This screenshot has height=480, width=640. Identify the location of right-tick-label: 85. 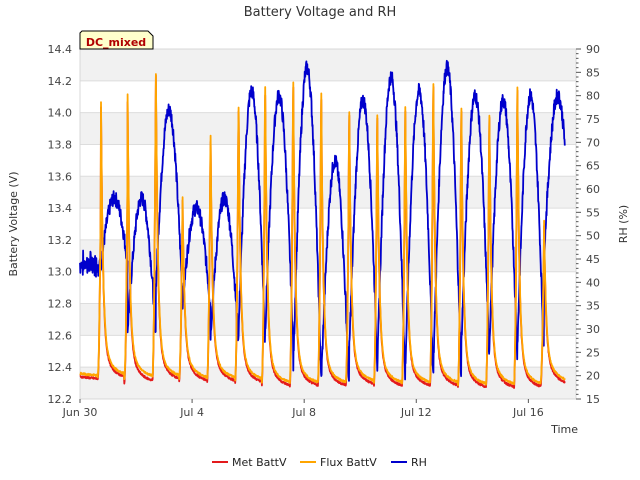
(593, 72).